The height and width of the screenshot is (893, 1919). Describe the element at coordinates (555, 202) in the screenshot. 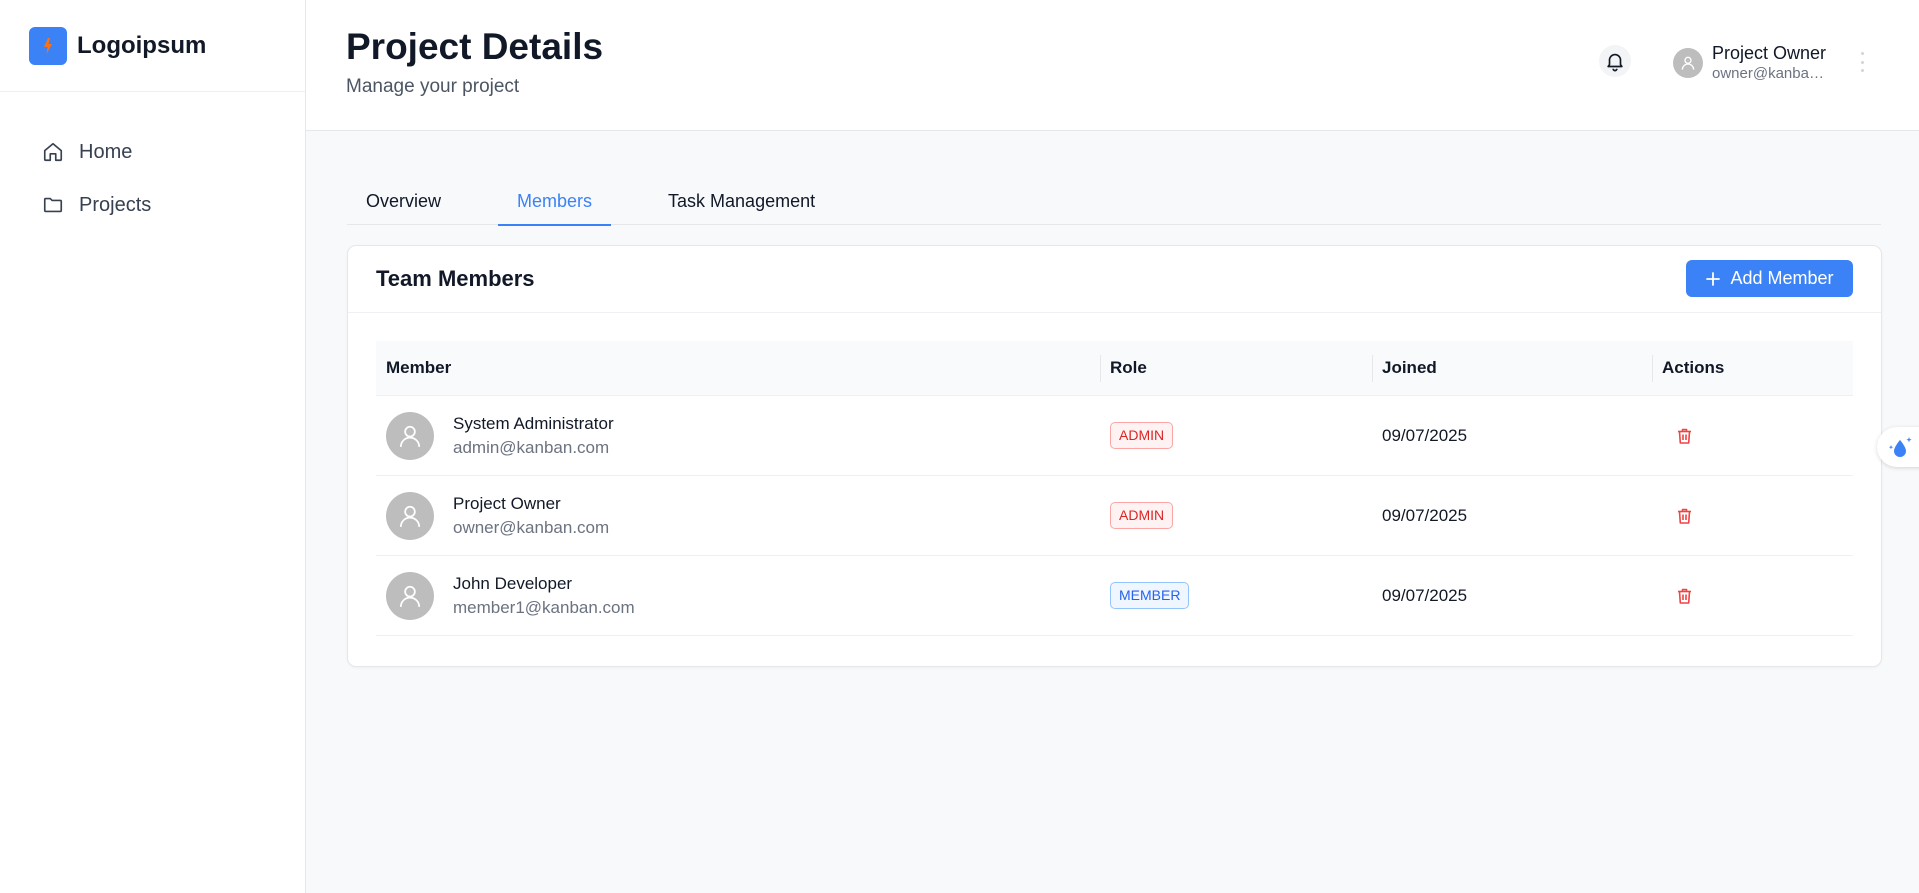

I see `tab-members: Members` at that location.